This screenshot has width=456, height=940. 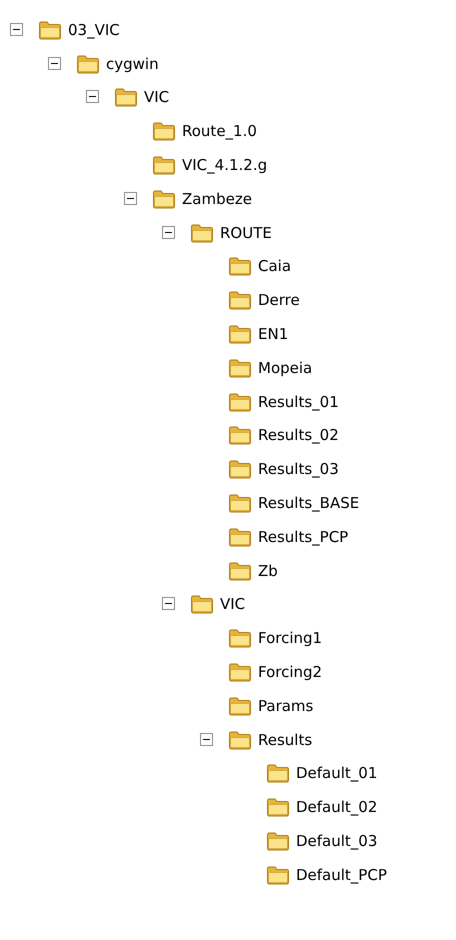 What do you see at coordinates (279, 300) in the screenshot?
I see `folder-label: Derre` at bounding box center [279, 300].